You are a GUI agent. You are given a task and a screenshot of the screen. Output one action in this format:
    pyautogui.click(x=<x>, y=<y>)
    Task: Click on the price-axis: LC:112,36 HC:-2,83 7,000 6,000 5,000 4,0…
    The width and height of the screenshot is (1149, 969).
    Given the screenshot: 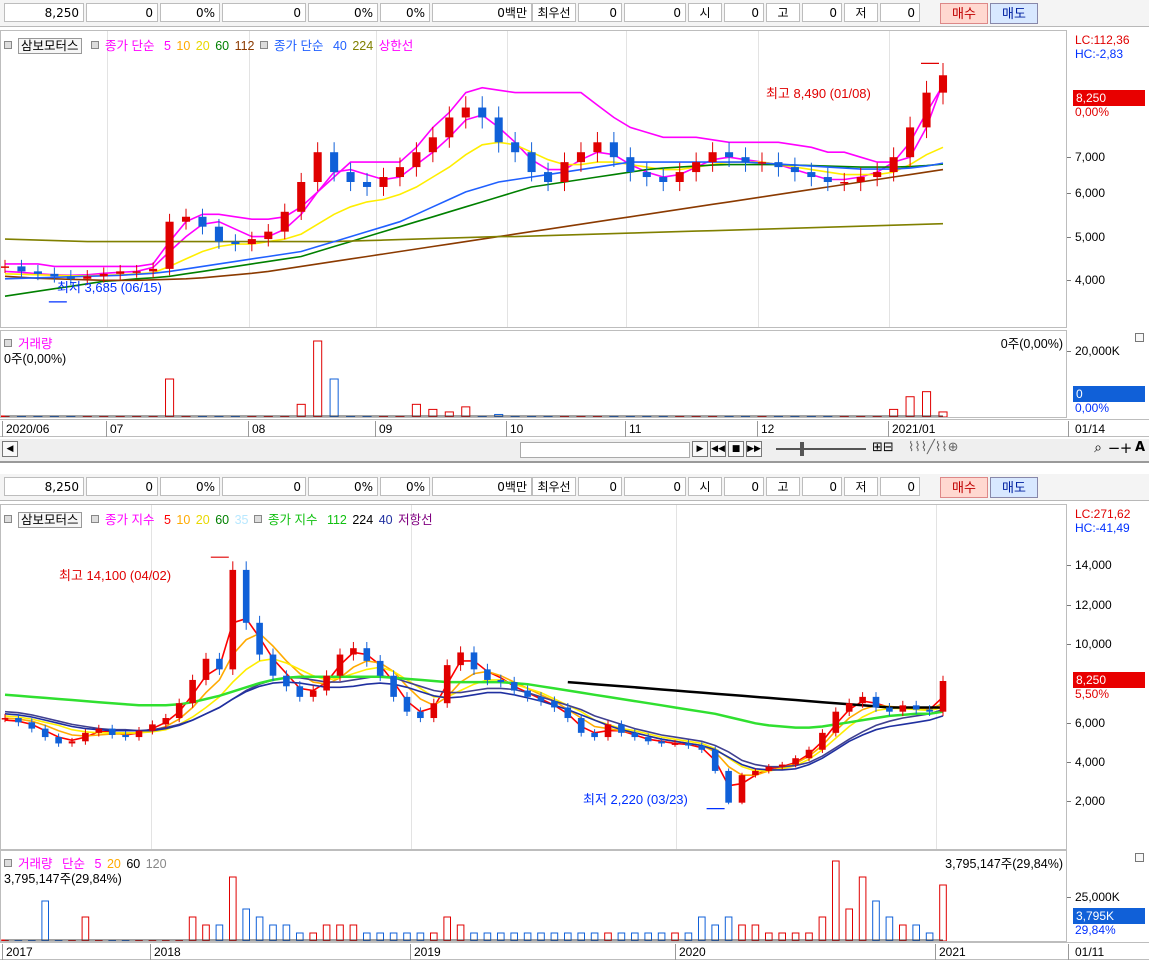 What is the action you would take?
    pyautogui.click(x=1107, y=179)
    